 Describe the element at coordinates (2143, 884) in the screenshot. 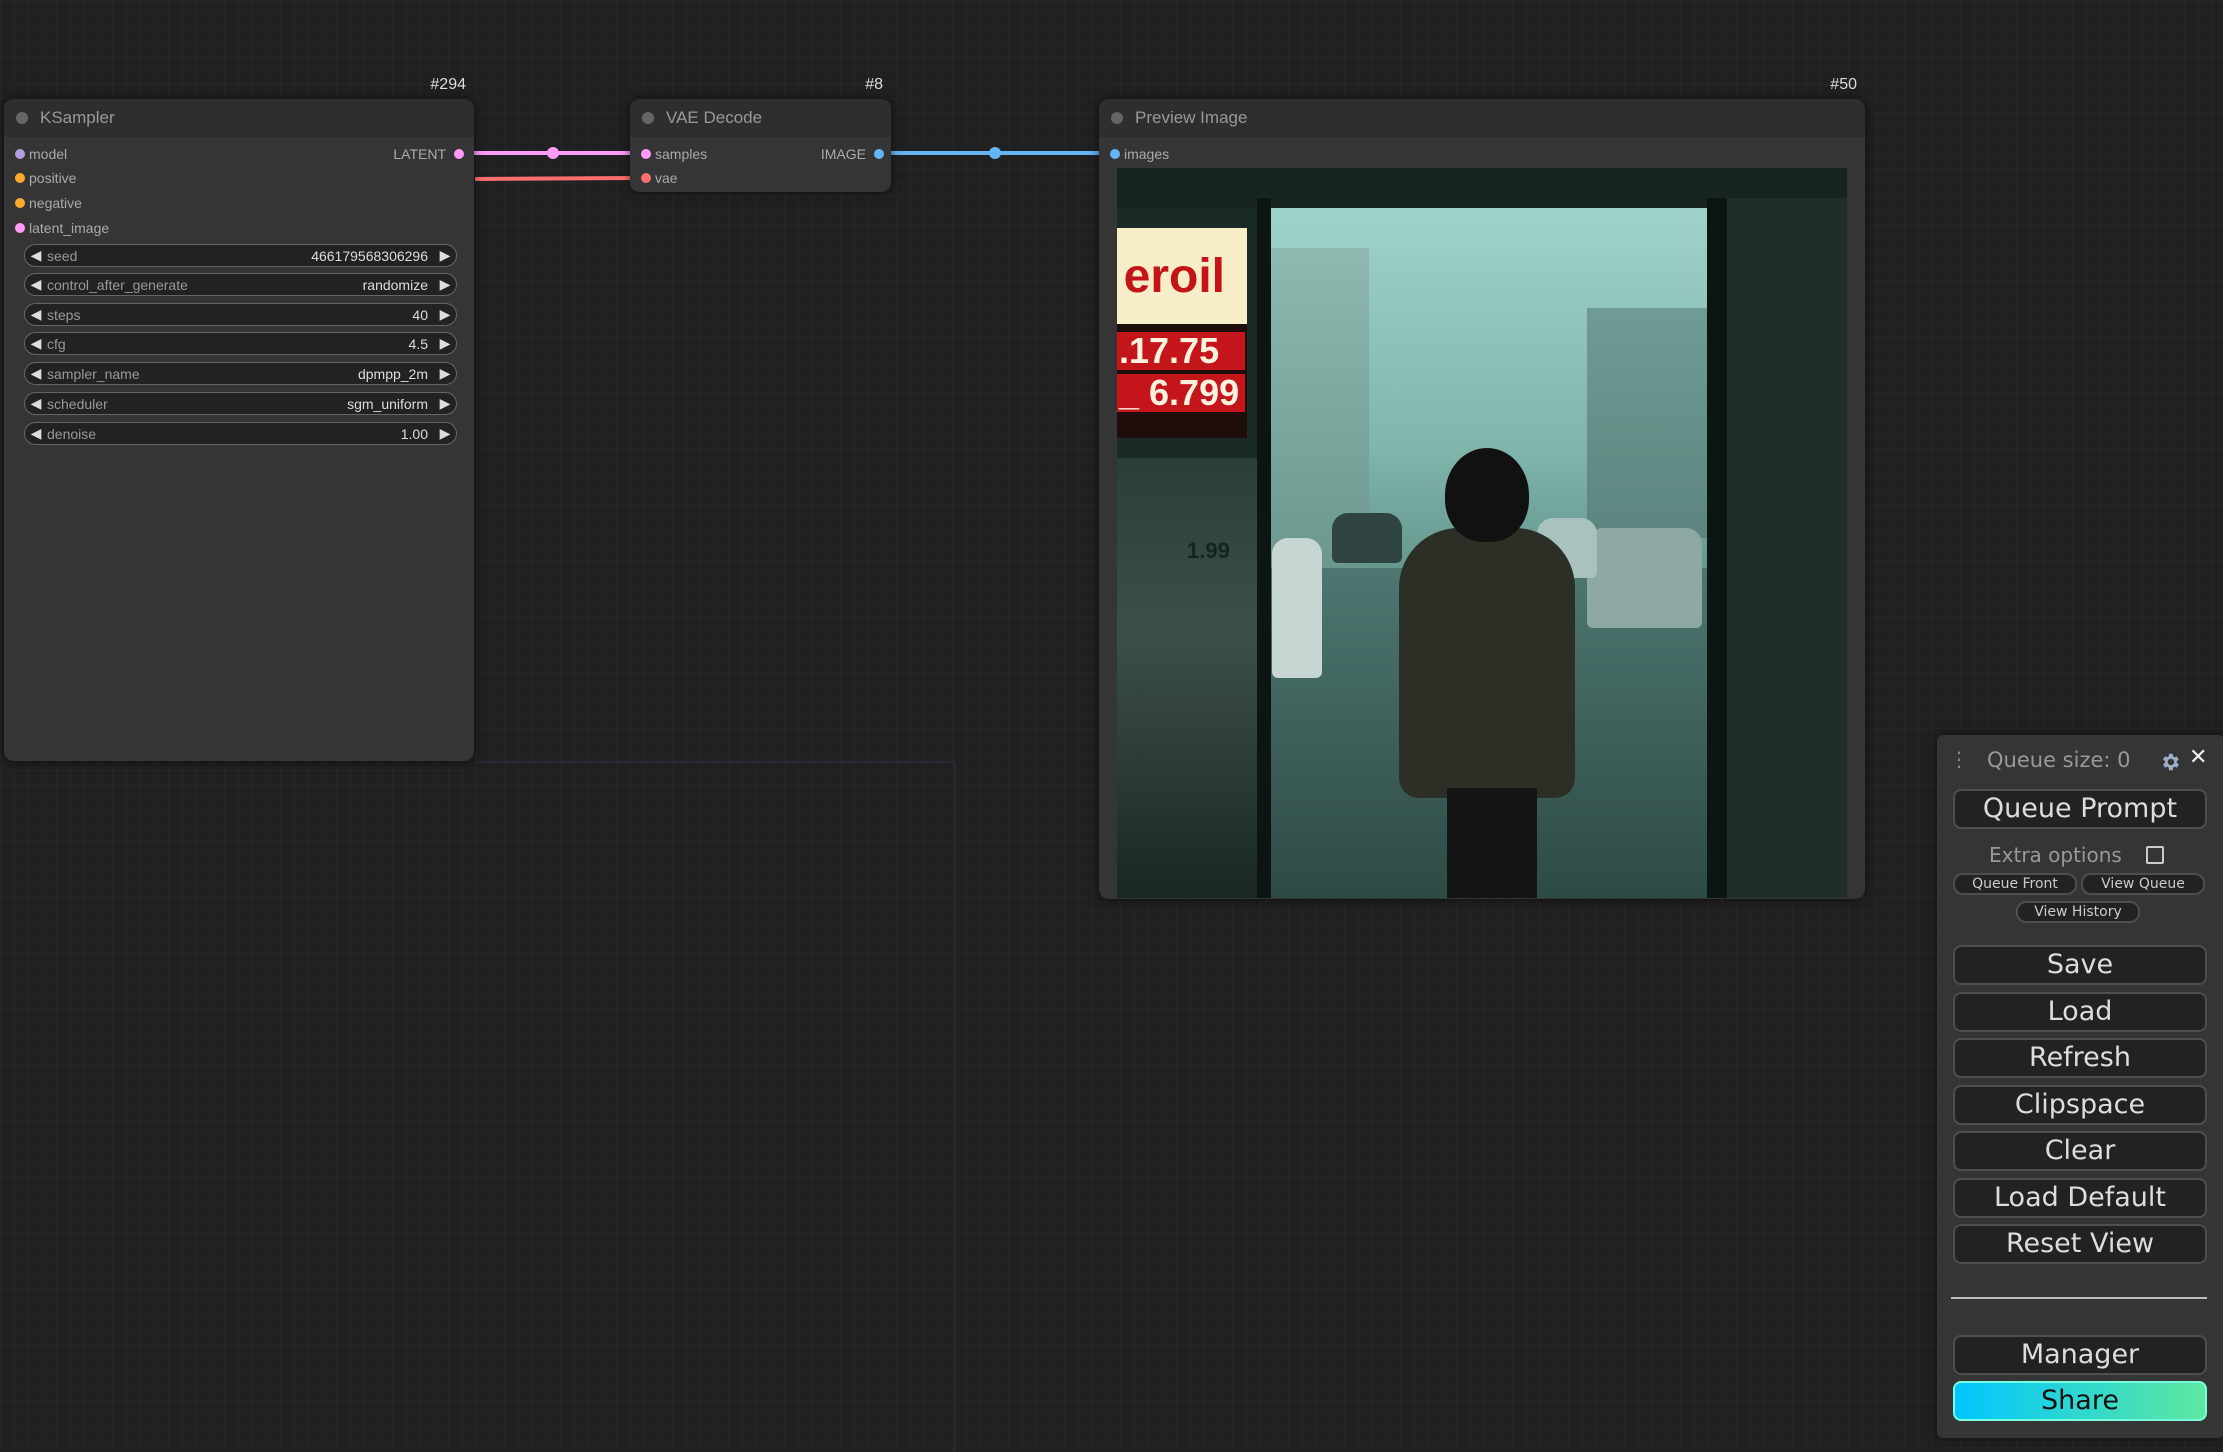

I see `view-queue-button: View Queue` at that location.